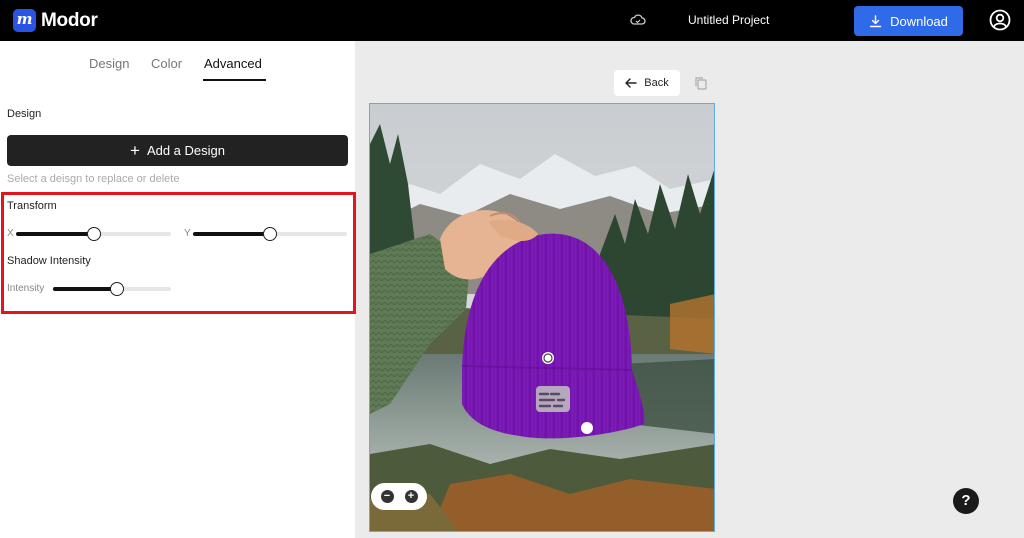  What do you see at coordinates (638, 20) in the screenshot?
I see `cloud-sync-icon` at bounding box center [638, 20].